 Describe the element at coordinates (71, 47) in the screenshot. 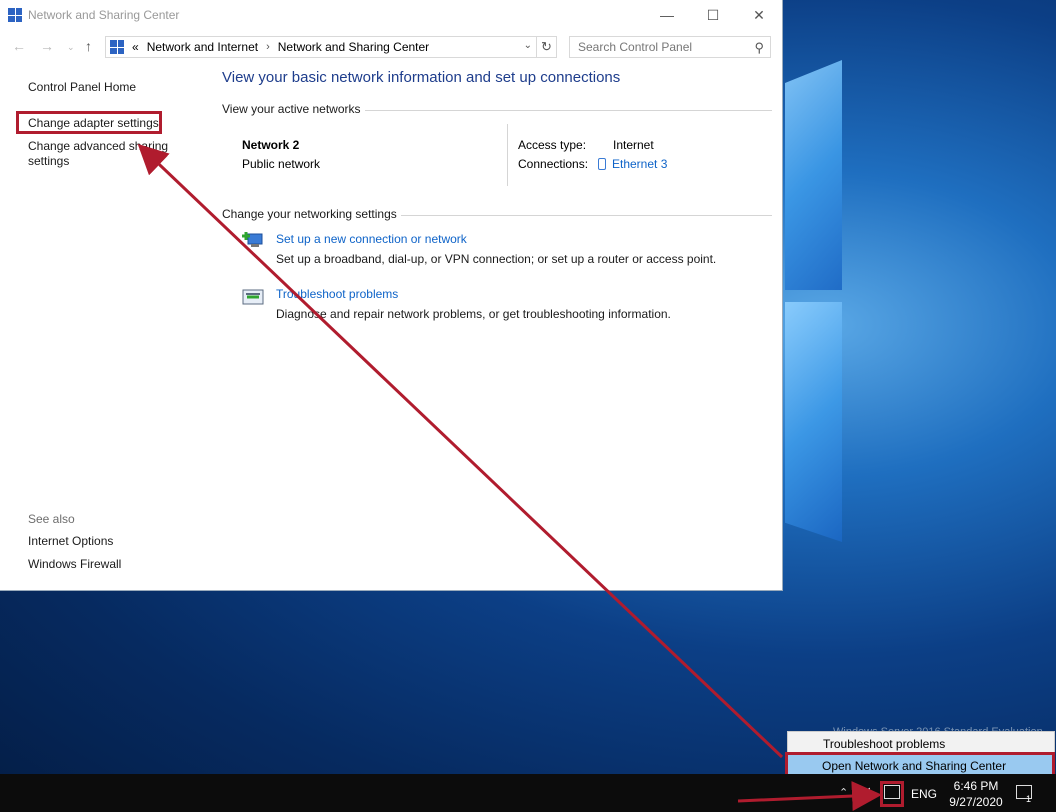

I see `recent-dropdown-icon: ⌄` at that location.